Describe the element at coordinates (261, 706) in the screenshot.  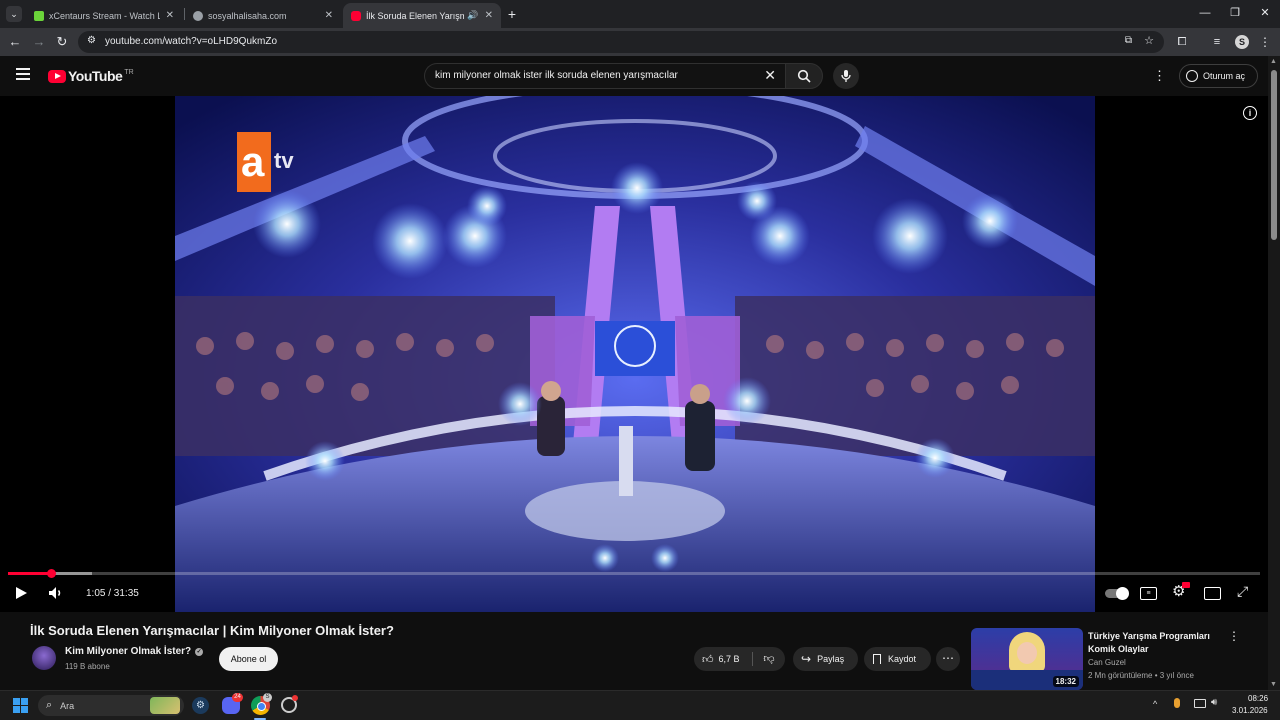
I see `chrome-center-icon` at that location.